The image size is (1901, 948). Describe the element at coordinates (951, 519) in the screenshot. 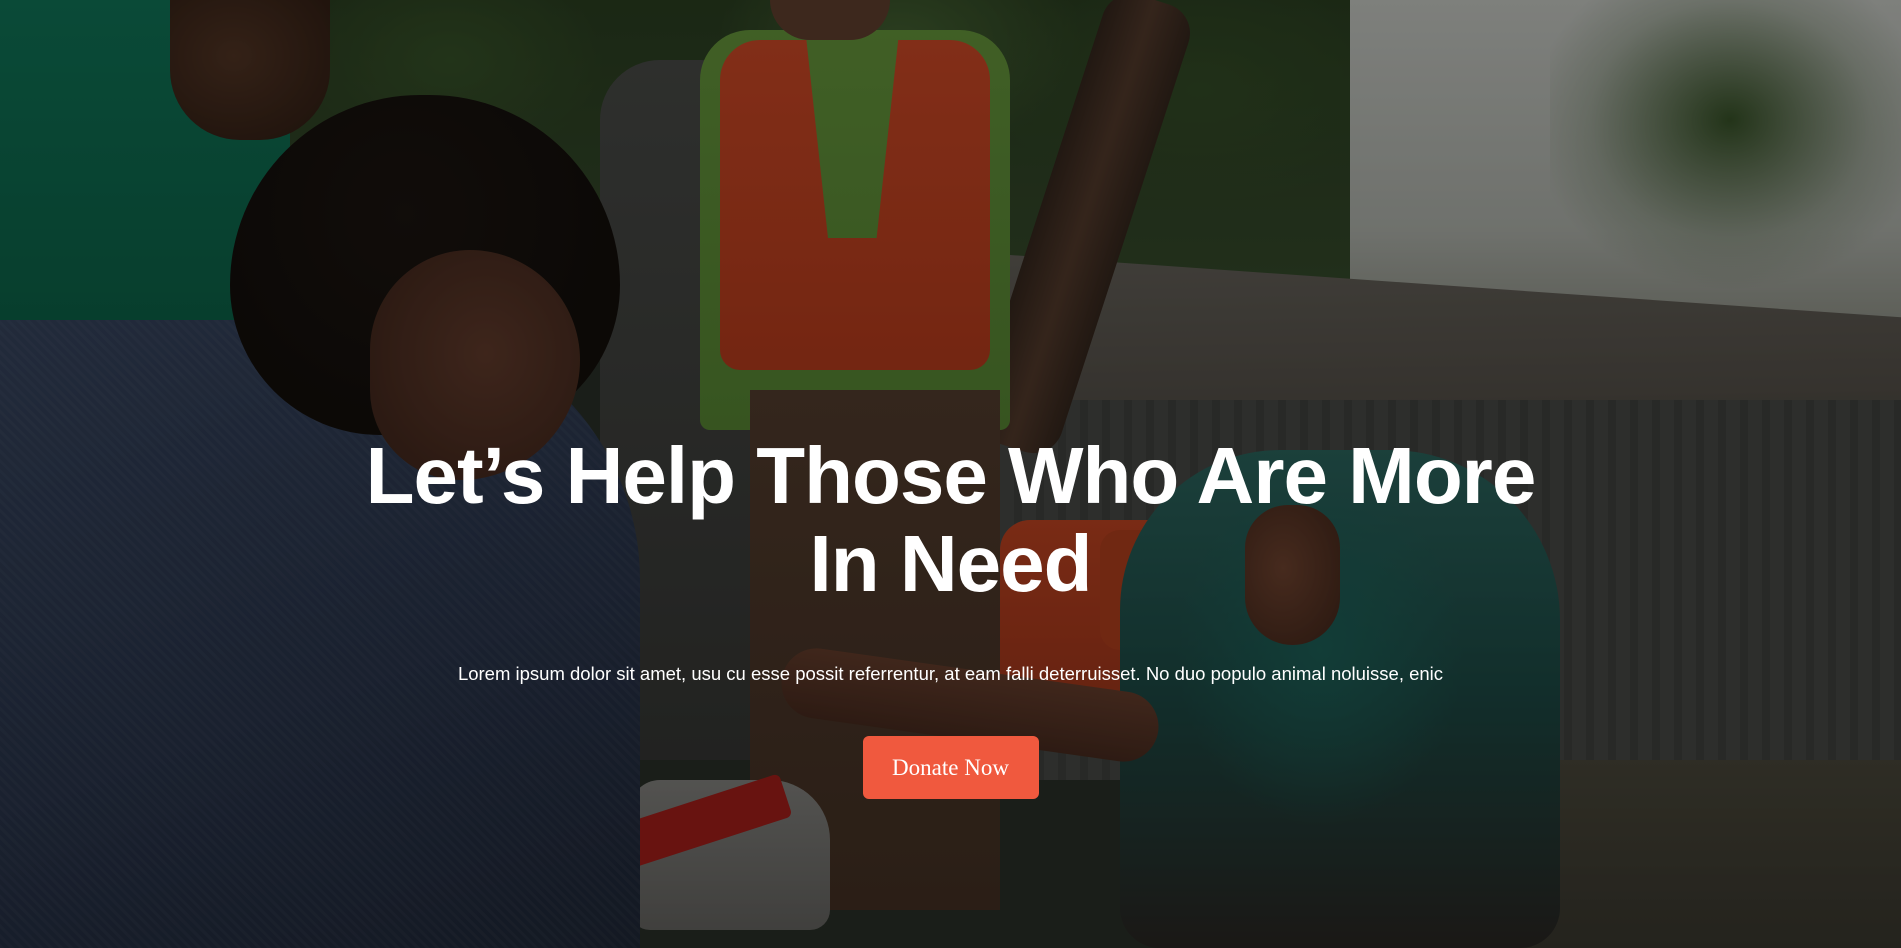

I see `hero-headline: Let’s Help Those Who Are More In Need` at that location.